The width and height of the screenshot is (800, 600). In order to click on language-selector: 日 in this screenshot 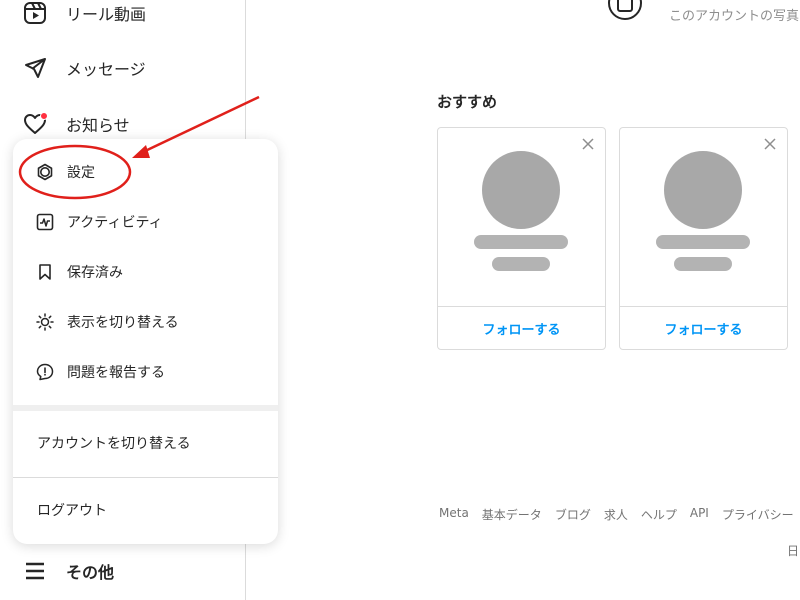, I will do `click(793, 550)`.